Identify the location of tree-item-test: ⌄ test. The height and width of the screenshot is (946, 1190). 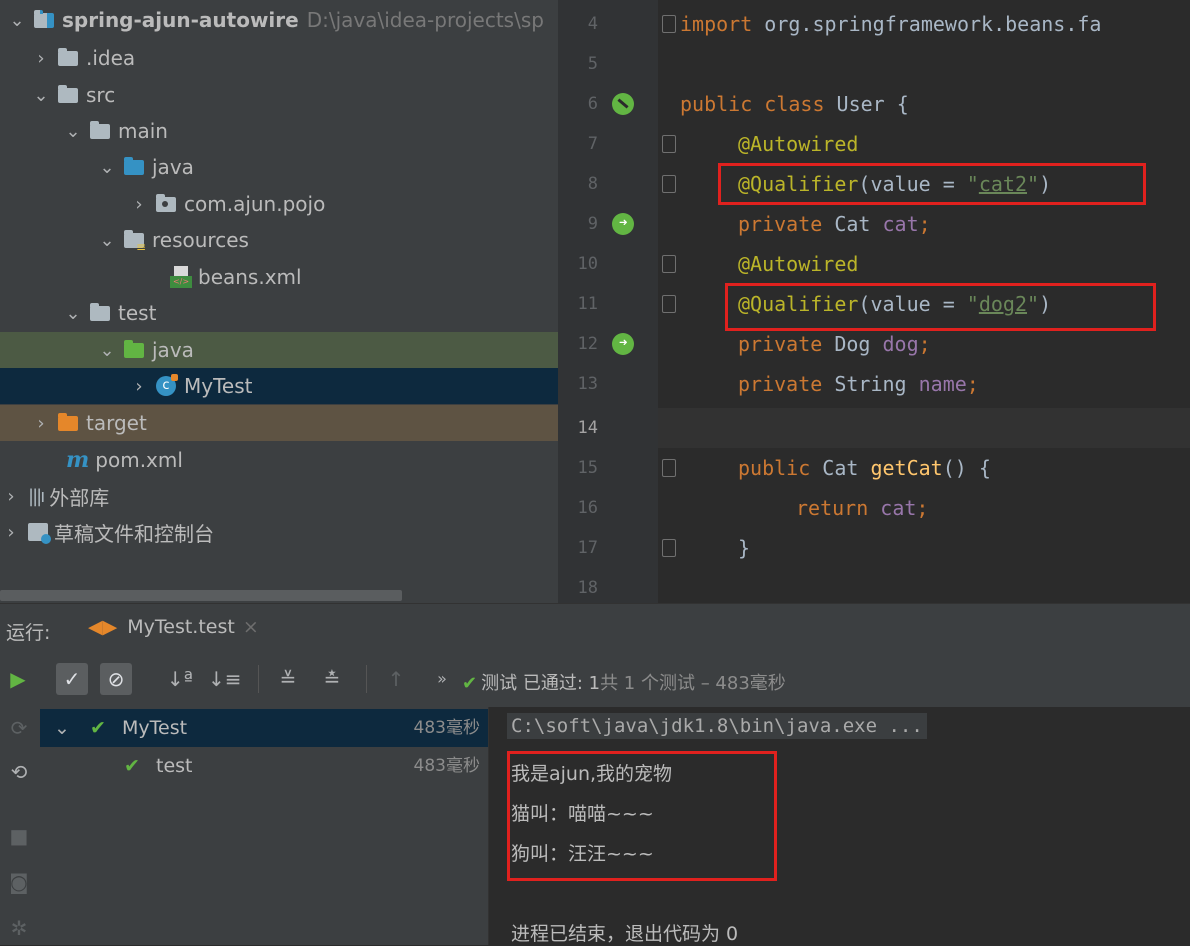
(279, 313).